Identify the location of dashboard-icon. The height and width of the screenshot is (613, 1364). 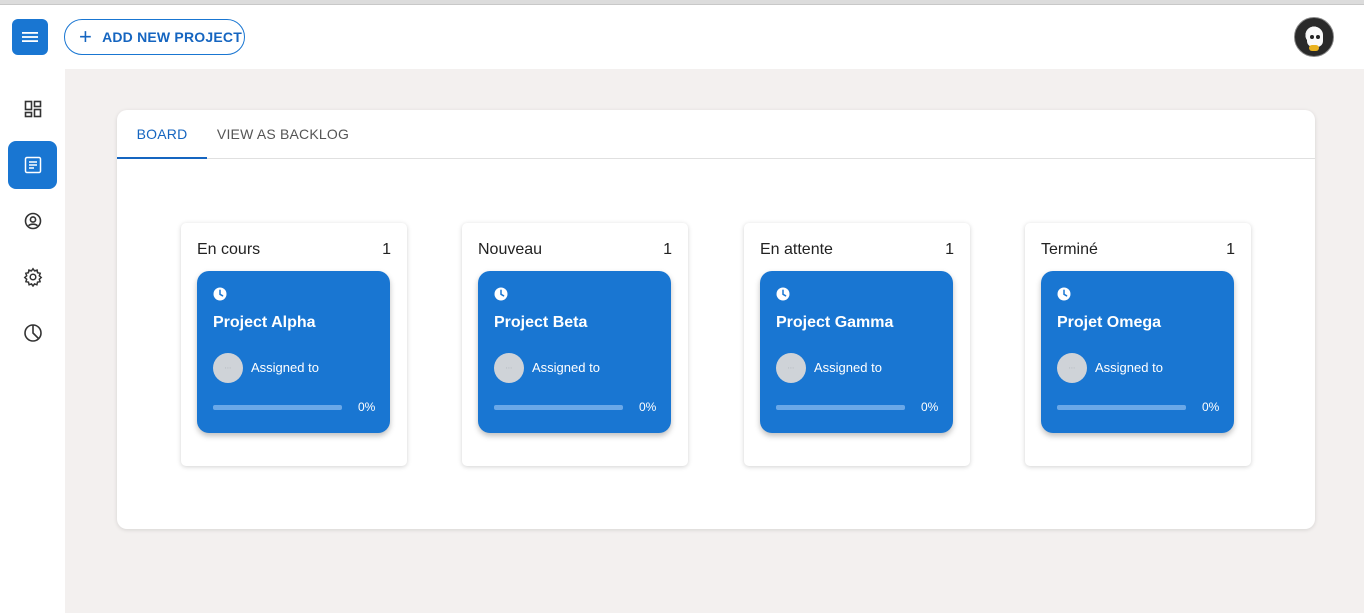
(32, 109).